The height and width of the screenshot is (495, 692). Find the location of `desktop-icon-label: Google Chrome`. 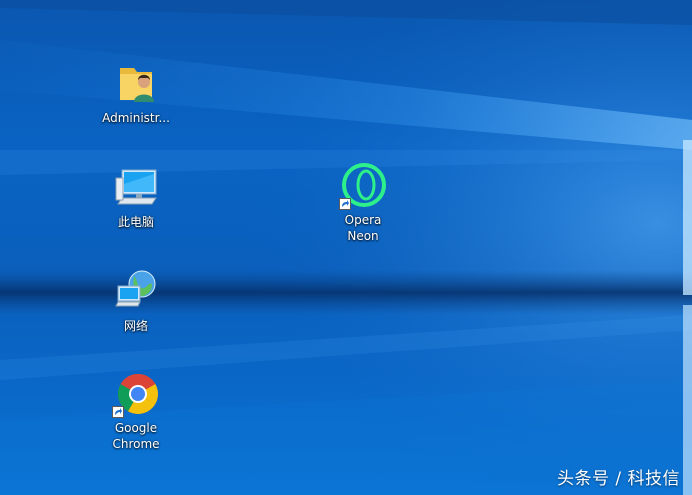

desktop-icon-label: Google Chrome is located at coordinates (136, 436).